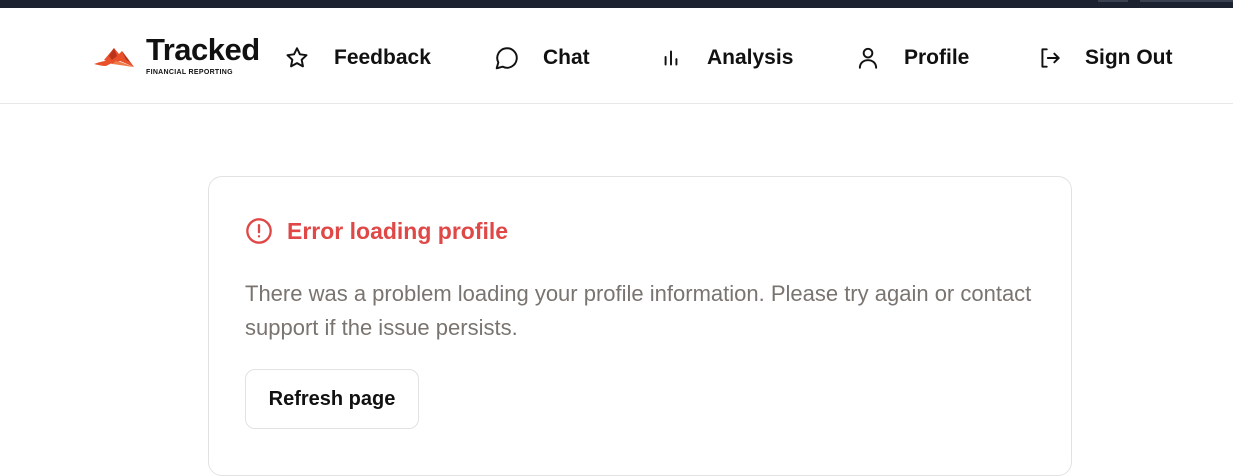 Image resolution: width=1233 pixels, height=476 pixels. Describe the element at coordinates (542, 58) in the screenshot. I see `nav-item-chat: Chat` at that location.